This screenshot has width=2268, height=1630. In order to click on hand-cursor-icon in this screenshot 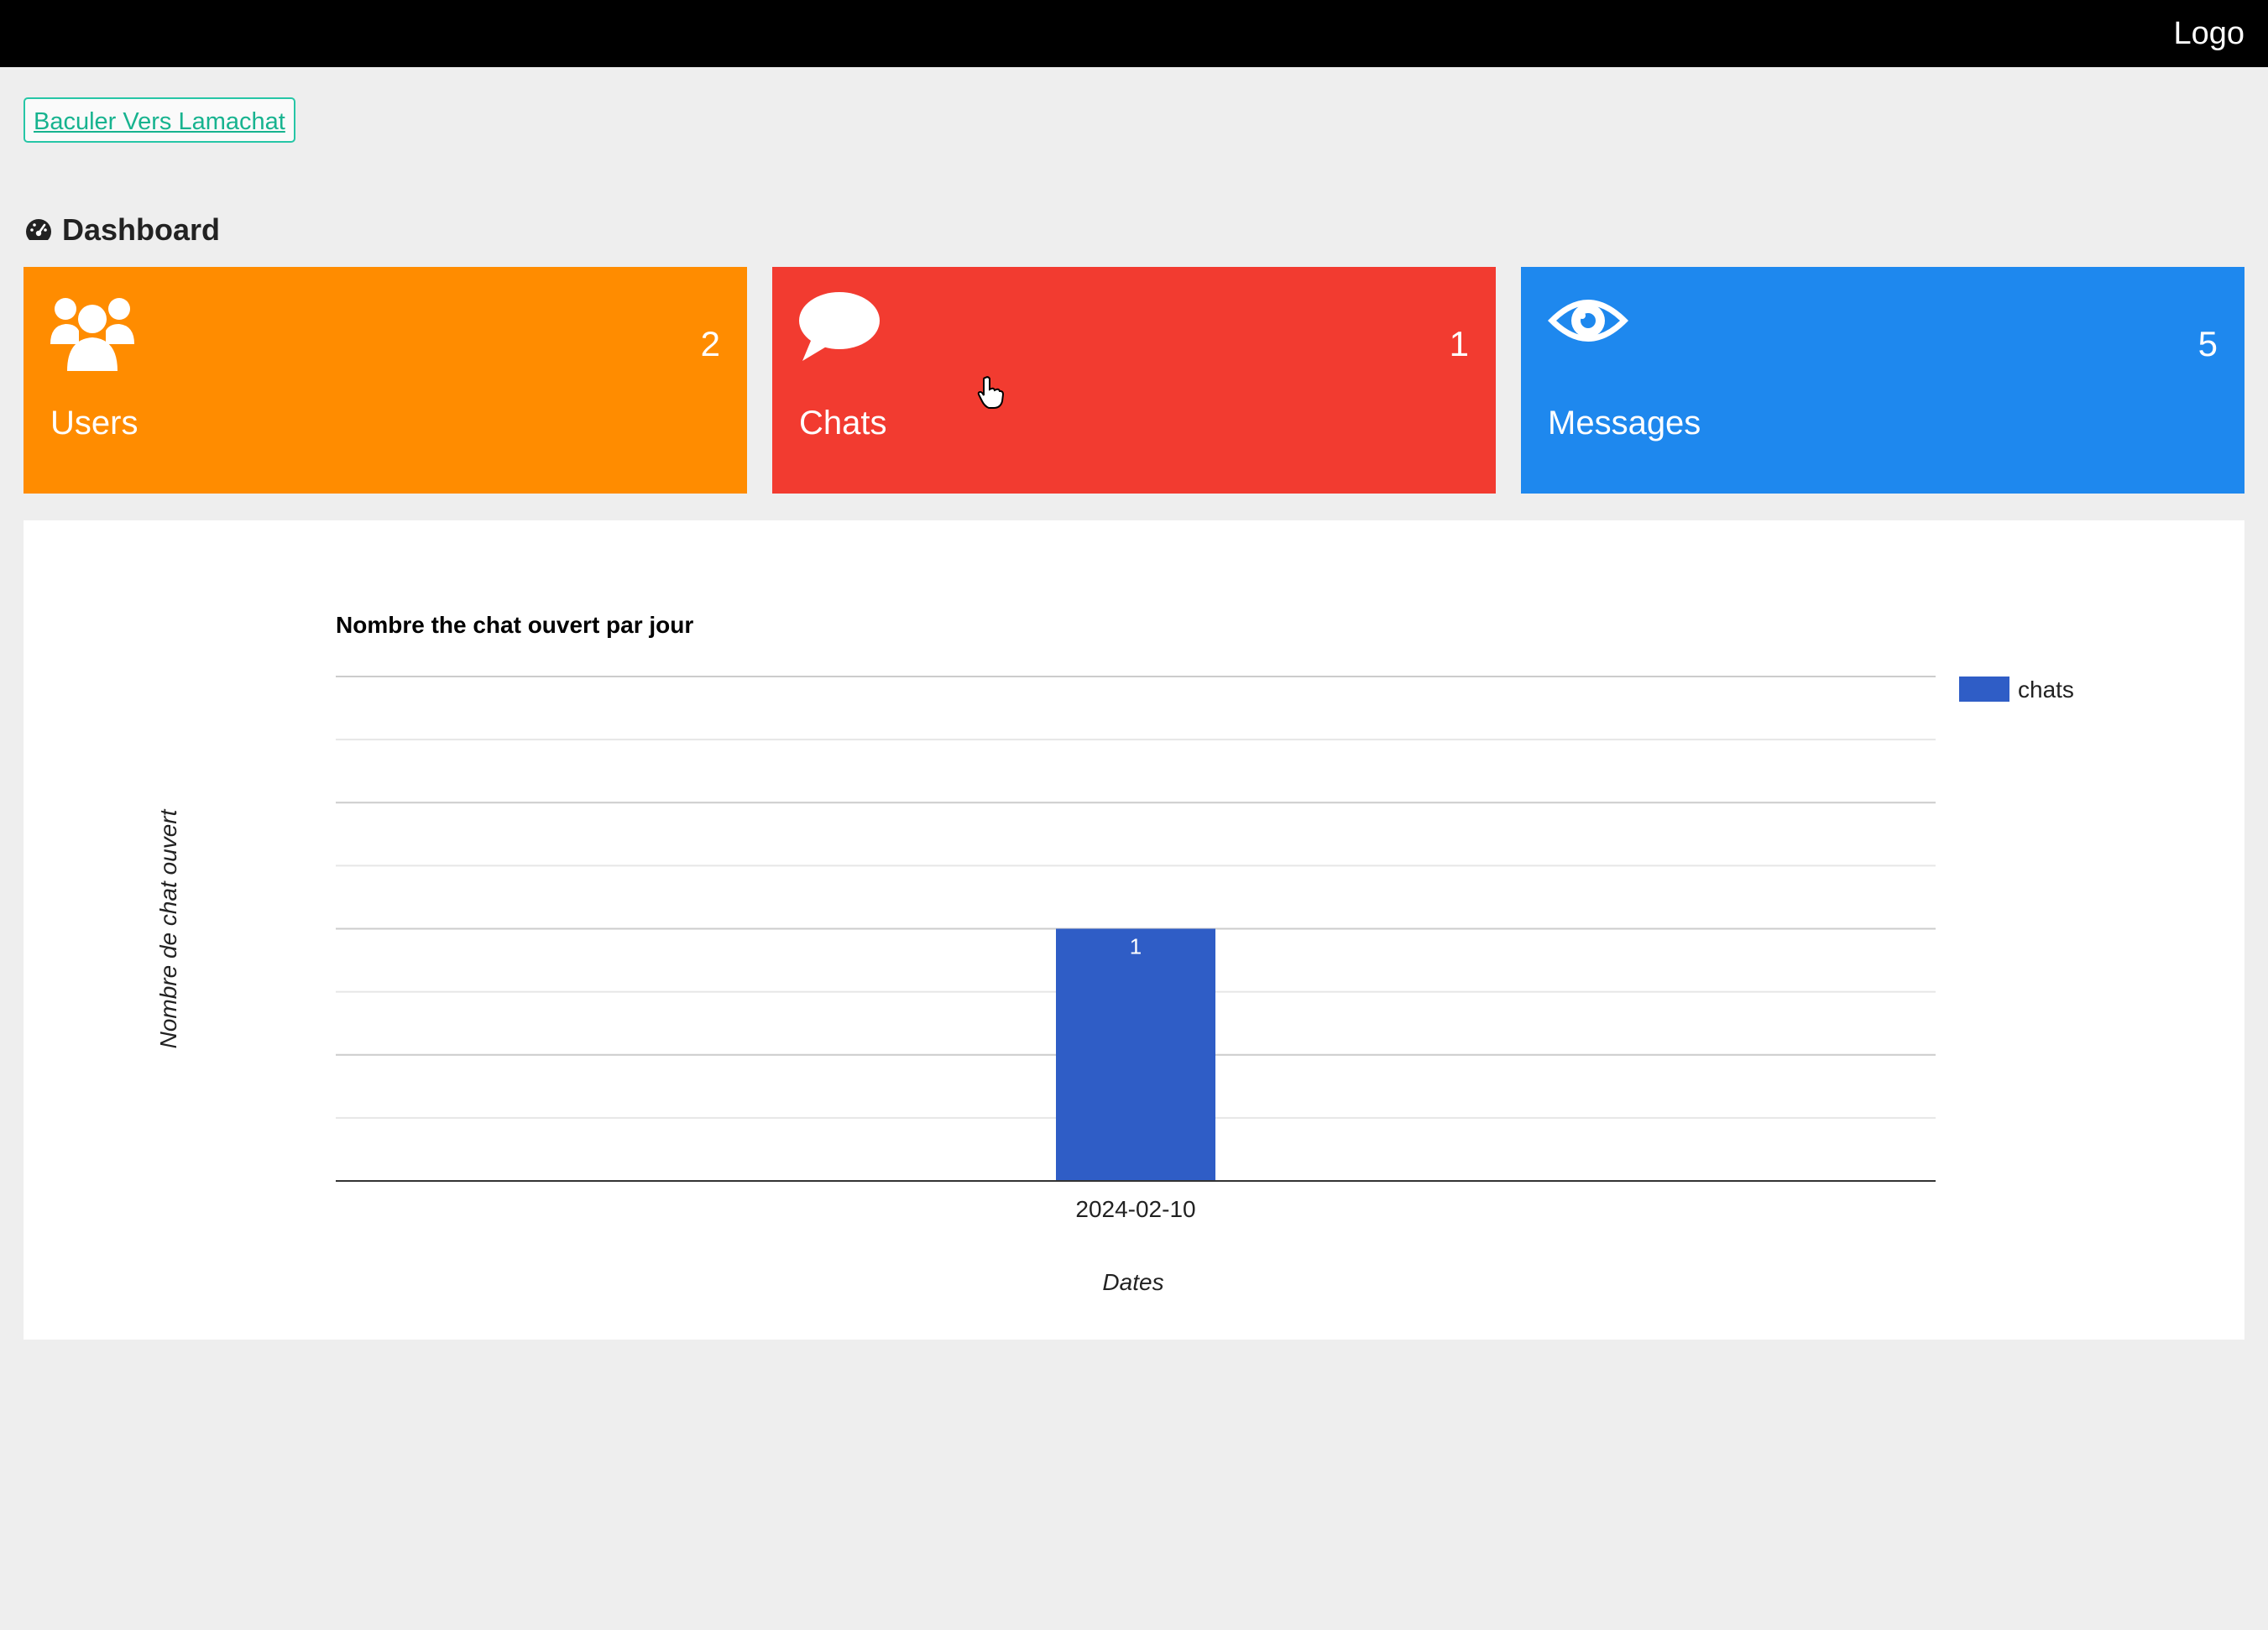, I will do `click(990, 392)`.